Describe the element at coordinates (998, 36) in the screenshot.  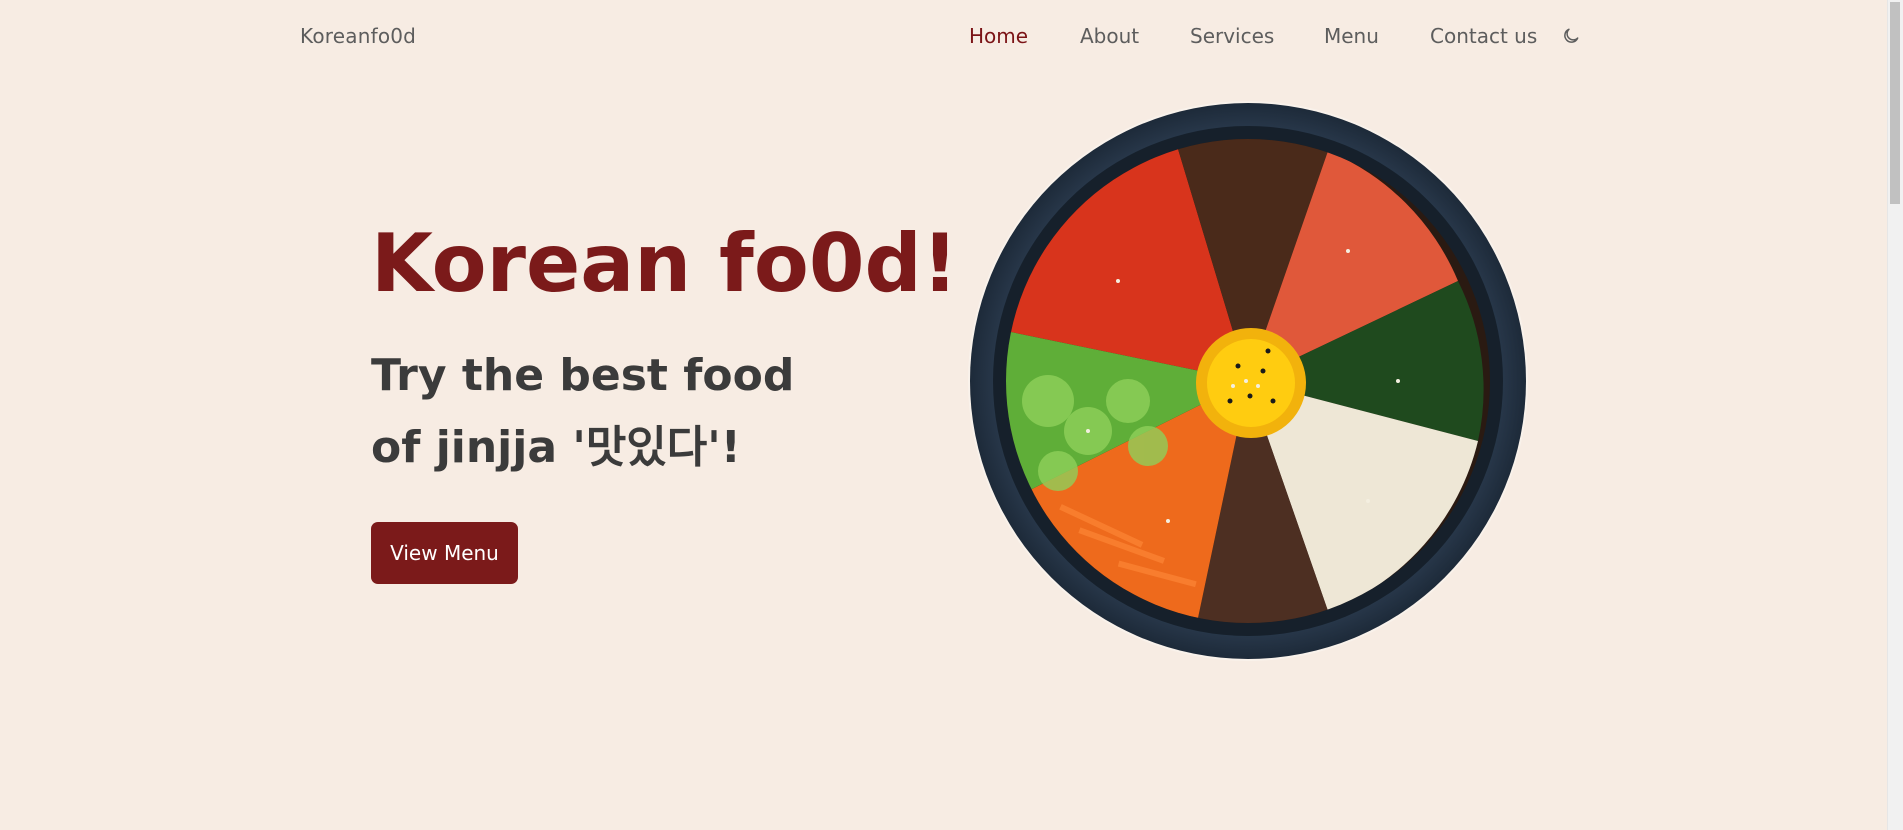
I see `nav-home: Home` at that location.